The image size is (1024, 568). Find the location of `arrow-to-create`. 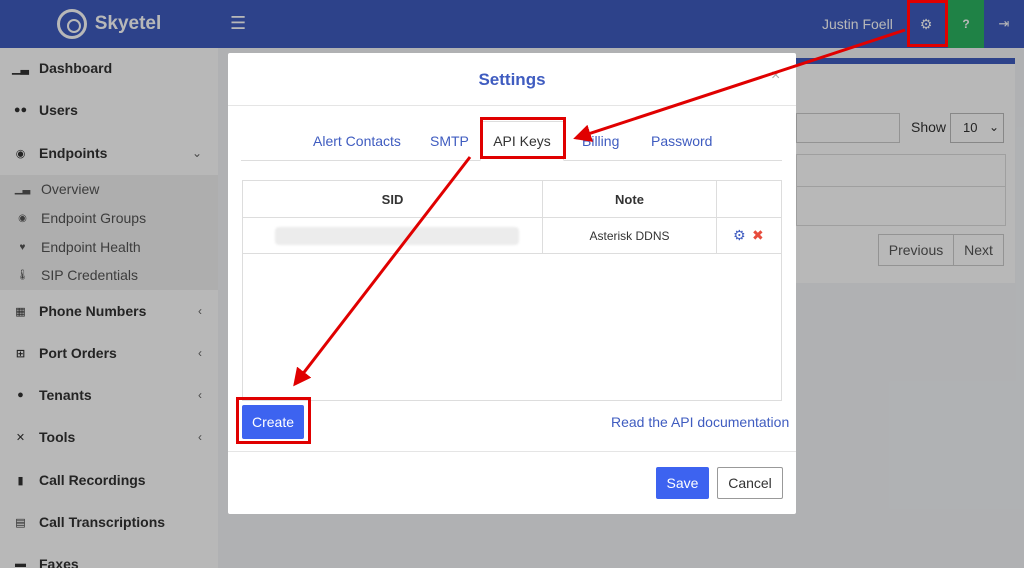

arrow-to-create is located at coordinates (382, 271).